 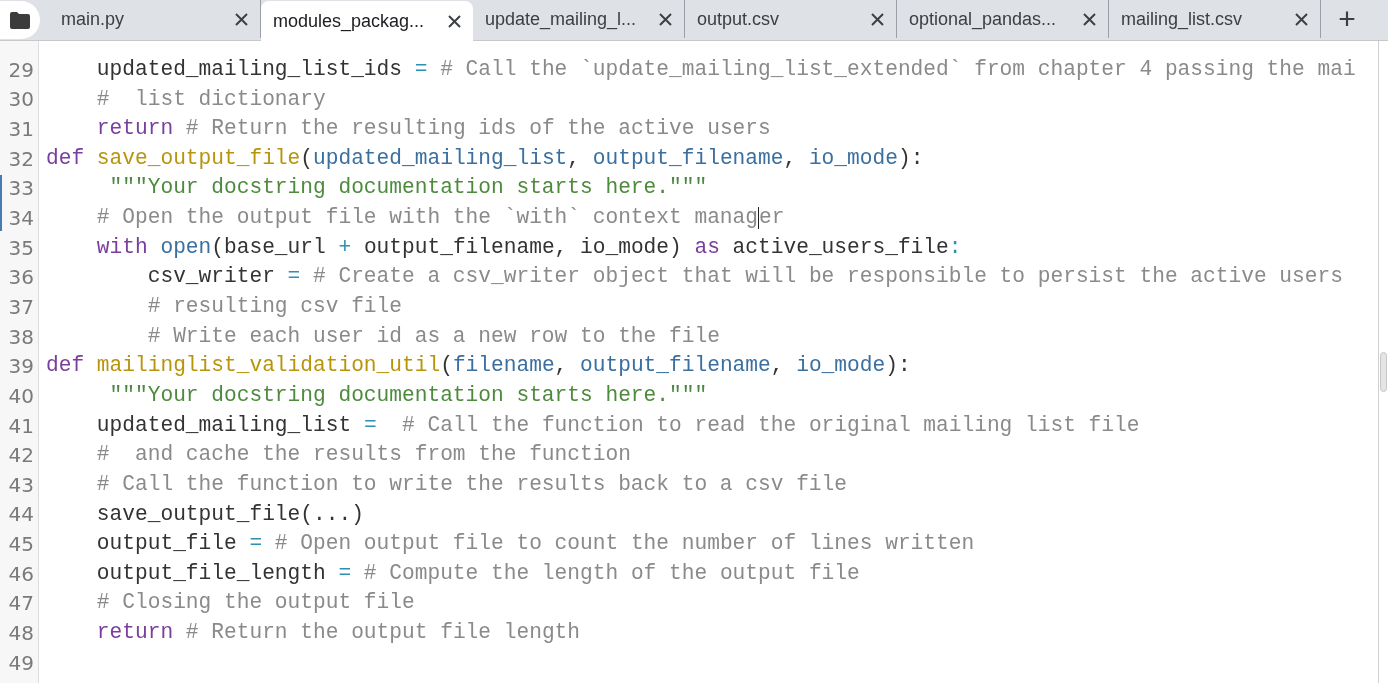 I want to click on line-number: 39, so click(x=20, y=367).